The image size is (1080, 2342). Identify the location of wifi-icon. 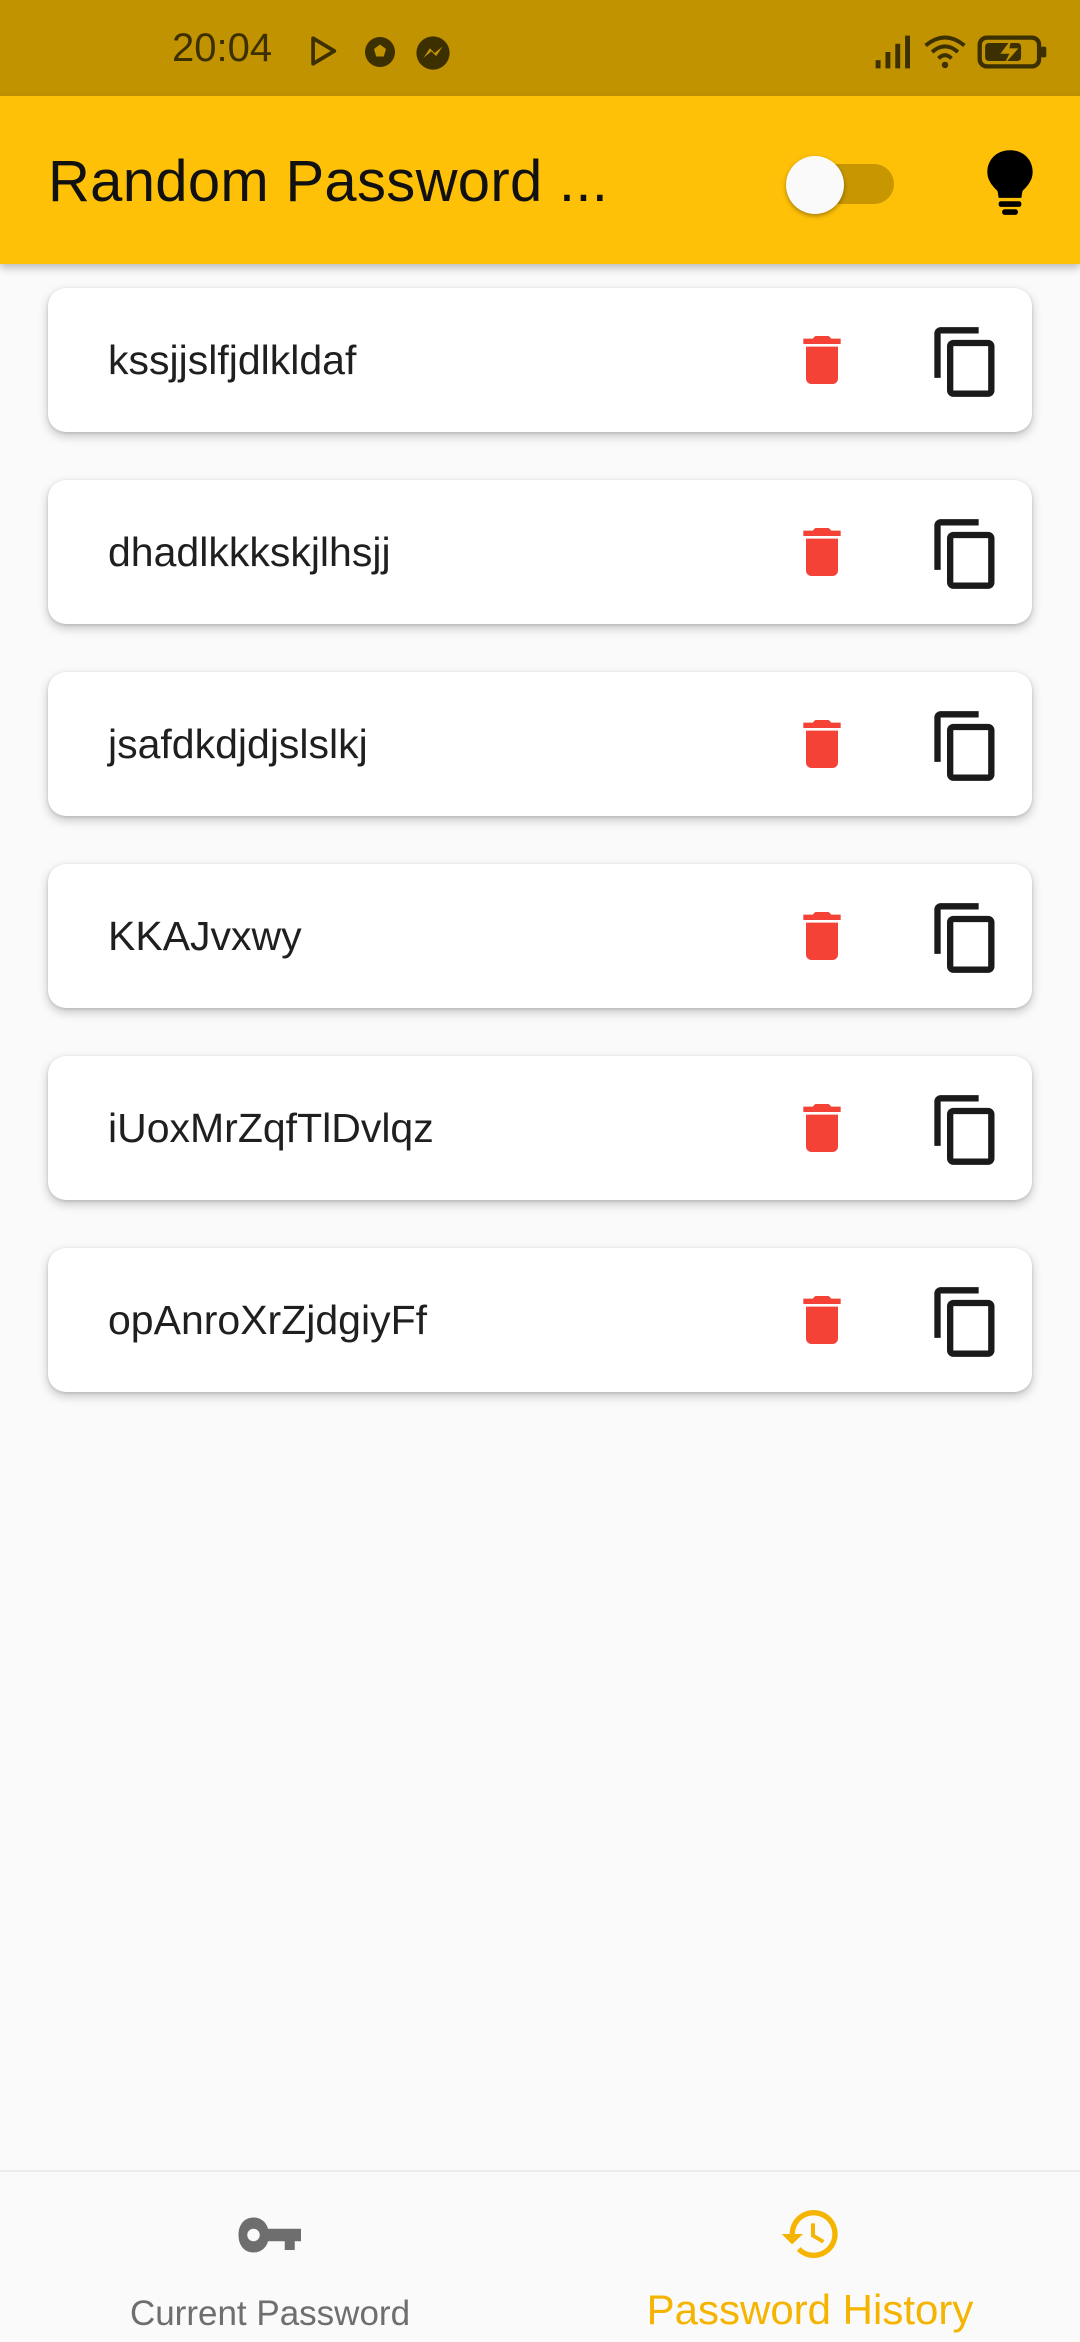
(945, 52).